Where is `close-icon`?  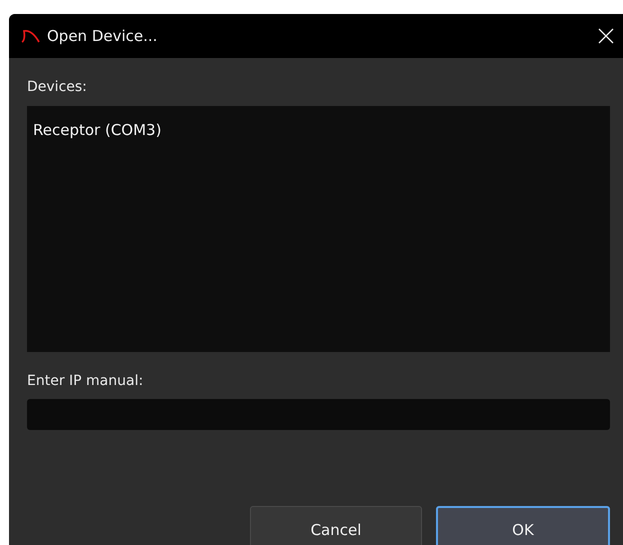
close-icon is located at coordinates (606, 36).